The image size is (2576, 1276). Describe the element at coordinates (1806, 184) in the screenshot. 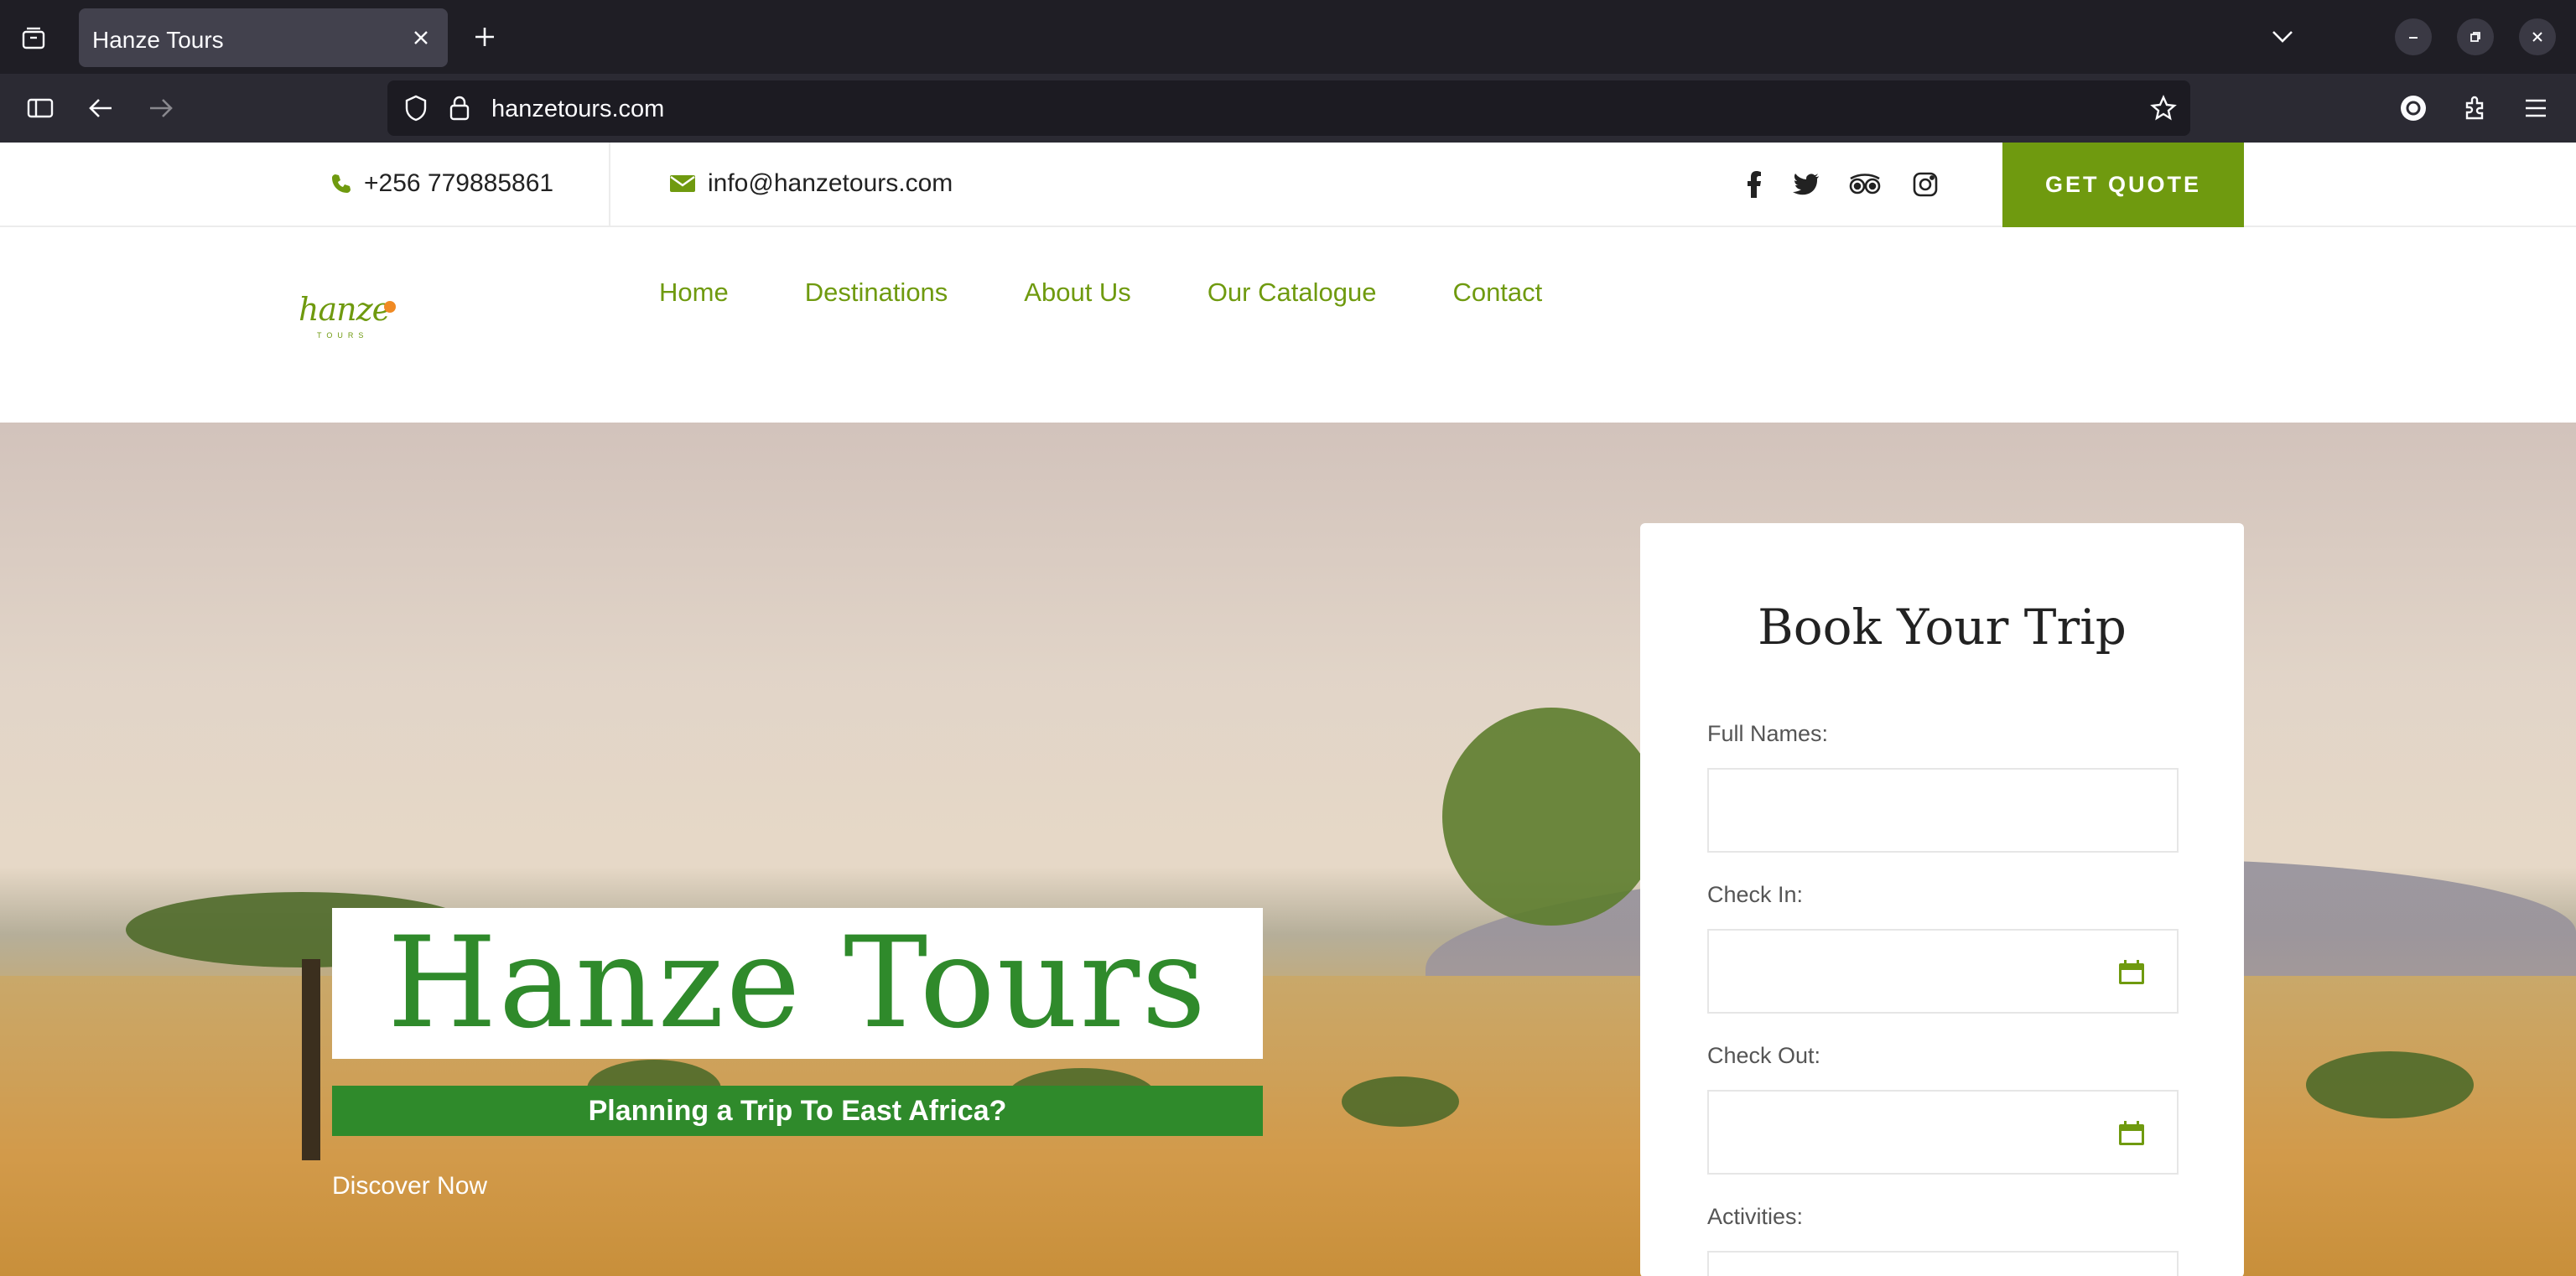

I see `twitter-icon` at that location.